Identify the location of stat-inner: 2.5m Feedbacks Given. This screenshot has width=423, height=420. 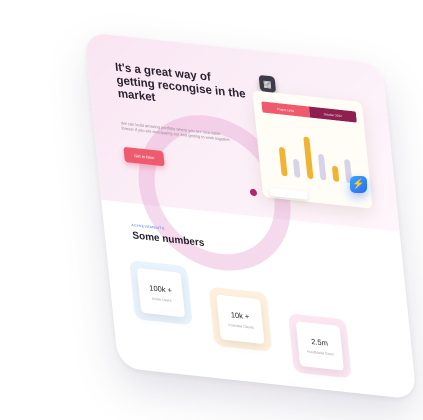
(320, 346).